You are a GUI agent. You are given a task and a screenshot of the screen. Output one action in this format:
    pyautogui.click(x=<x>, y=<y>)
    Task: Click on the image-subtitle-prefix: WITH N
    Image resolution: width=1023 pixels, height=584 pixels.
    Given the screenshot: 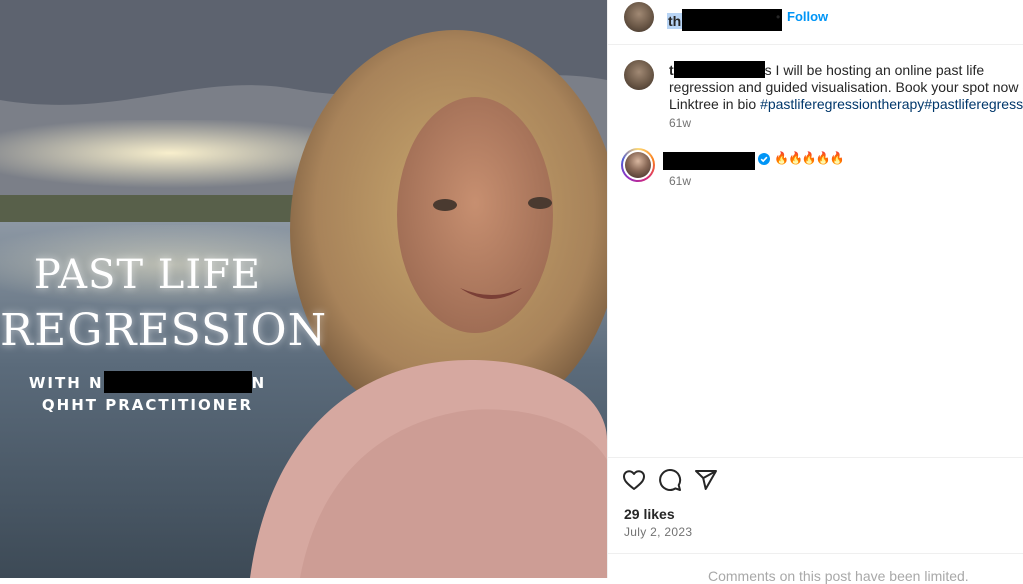 What is the action you would take?
    pyautogui.click(x=66, y=383)
    